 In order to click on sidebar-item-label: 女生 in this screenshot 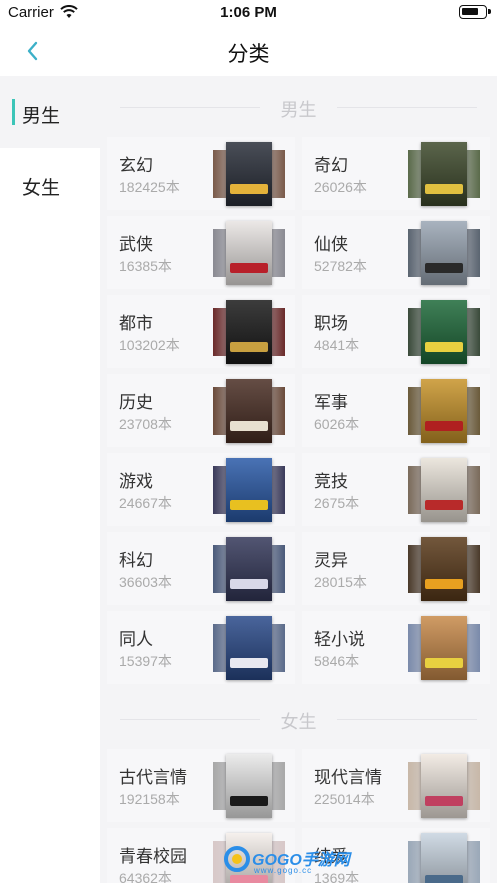, I will do `click(41, 188)`.